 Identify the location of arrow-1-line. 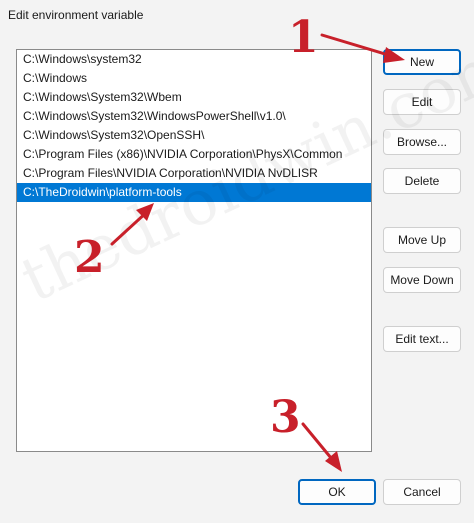
(358, 46).